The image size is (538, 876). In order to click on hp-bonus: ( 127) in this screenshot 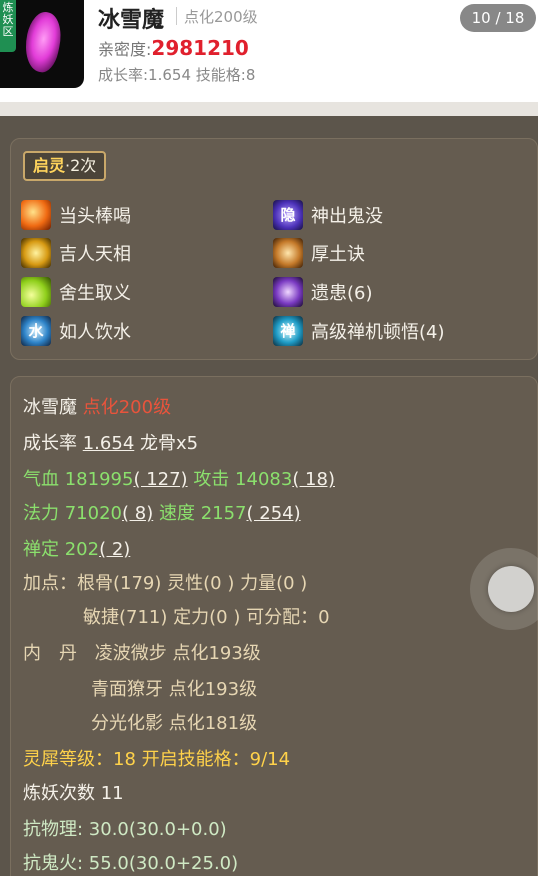, I will do `click(160, 479)`.